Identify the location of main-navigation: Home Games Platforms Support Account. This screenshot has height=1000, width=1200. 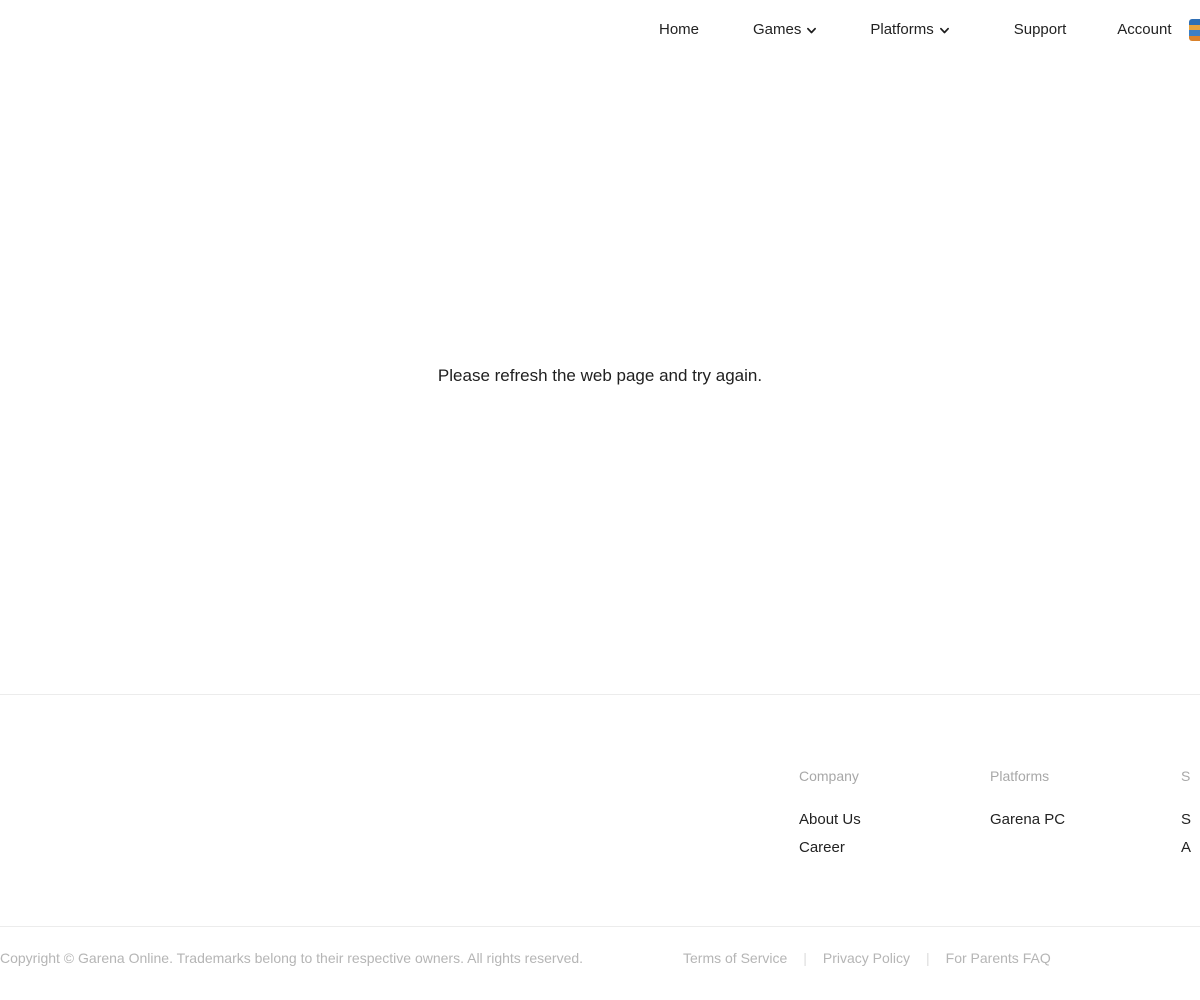
(920, 29).